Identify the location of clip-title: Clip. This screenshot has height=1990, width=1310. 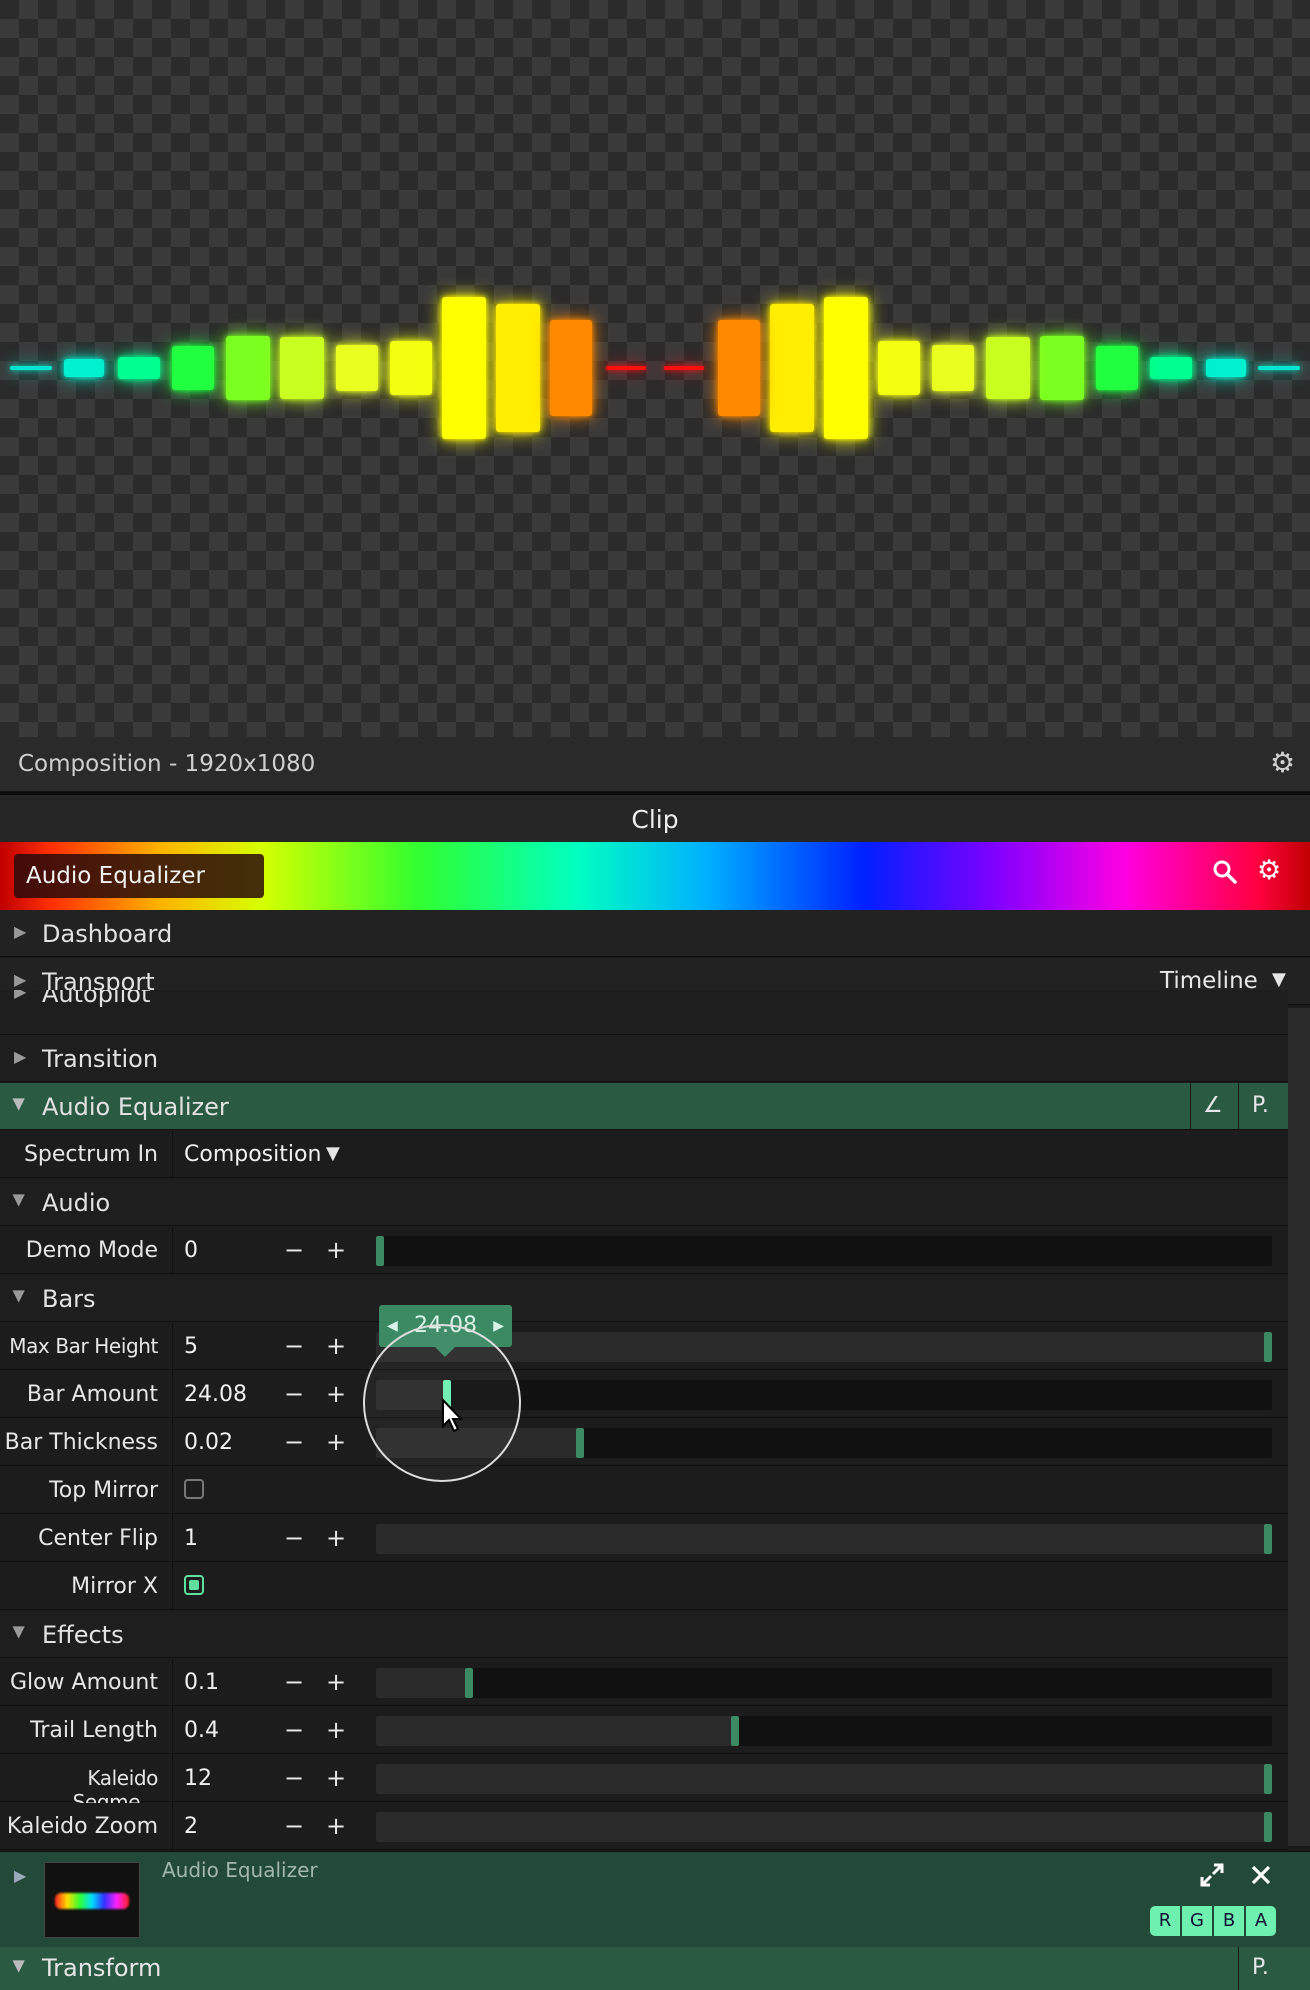
(655, 819).